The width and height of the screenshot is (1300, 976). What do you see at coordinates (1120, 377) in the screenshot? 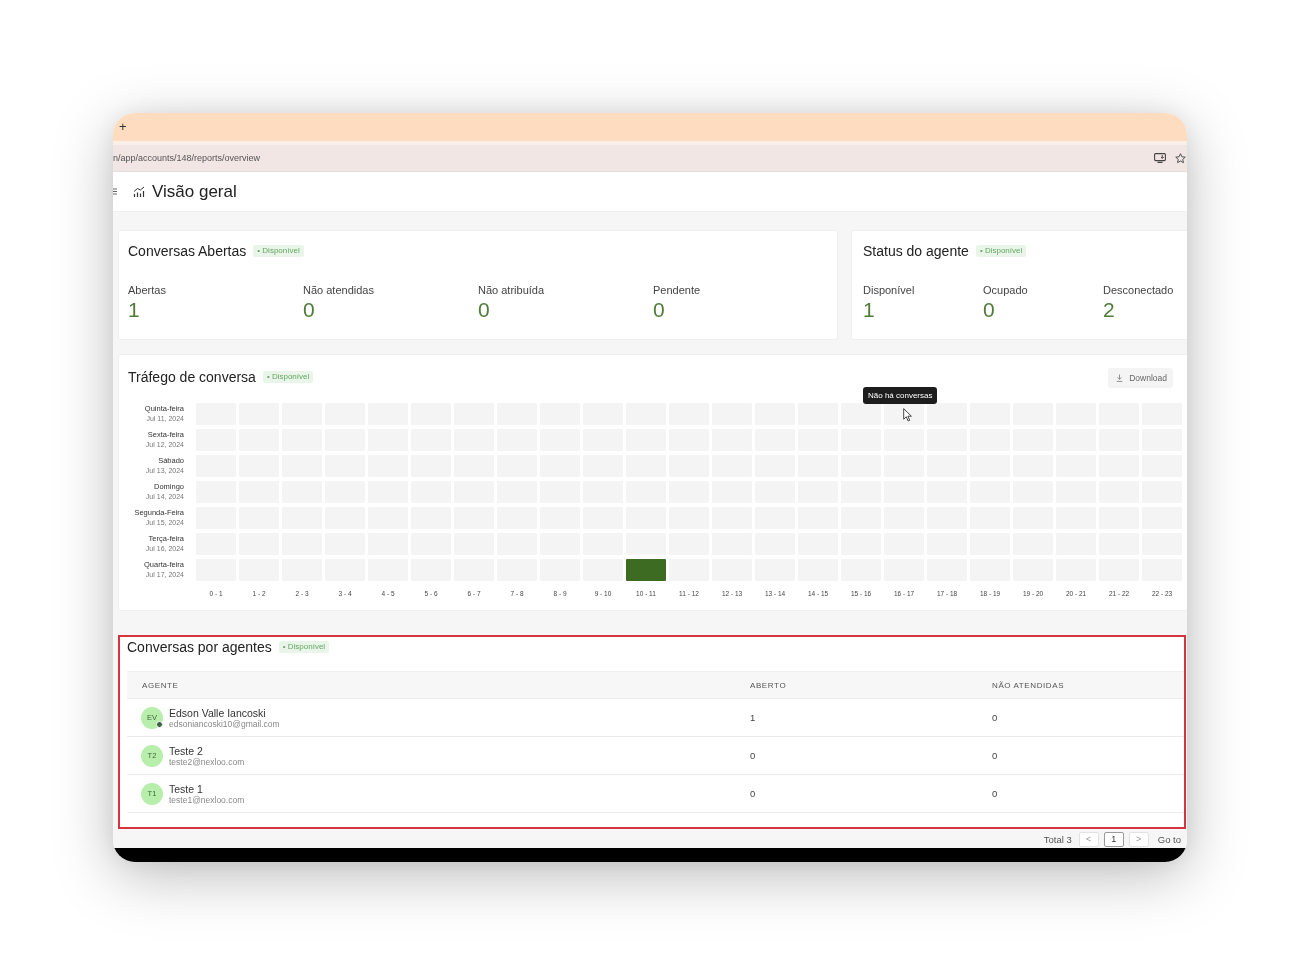
I see `download-icon` at bounding box center [1120, 377].